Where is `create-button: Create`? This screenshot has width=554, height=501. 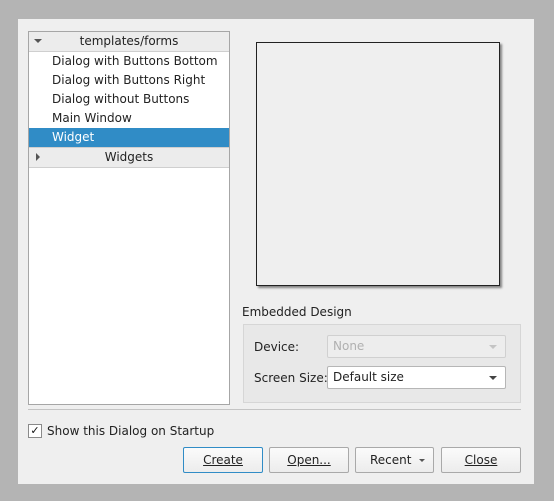
create-button: Create is located at coordinates (223, 460).